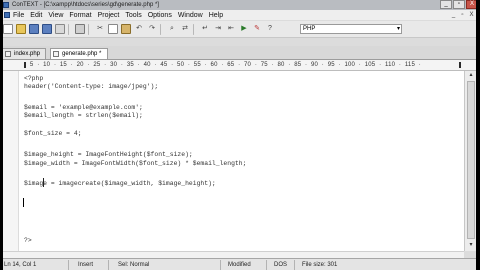 The height and width of the screenshot is (270, 480). I want to click on save-all-icon, so click(47, 29).